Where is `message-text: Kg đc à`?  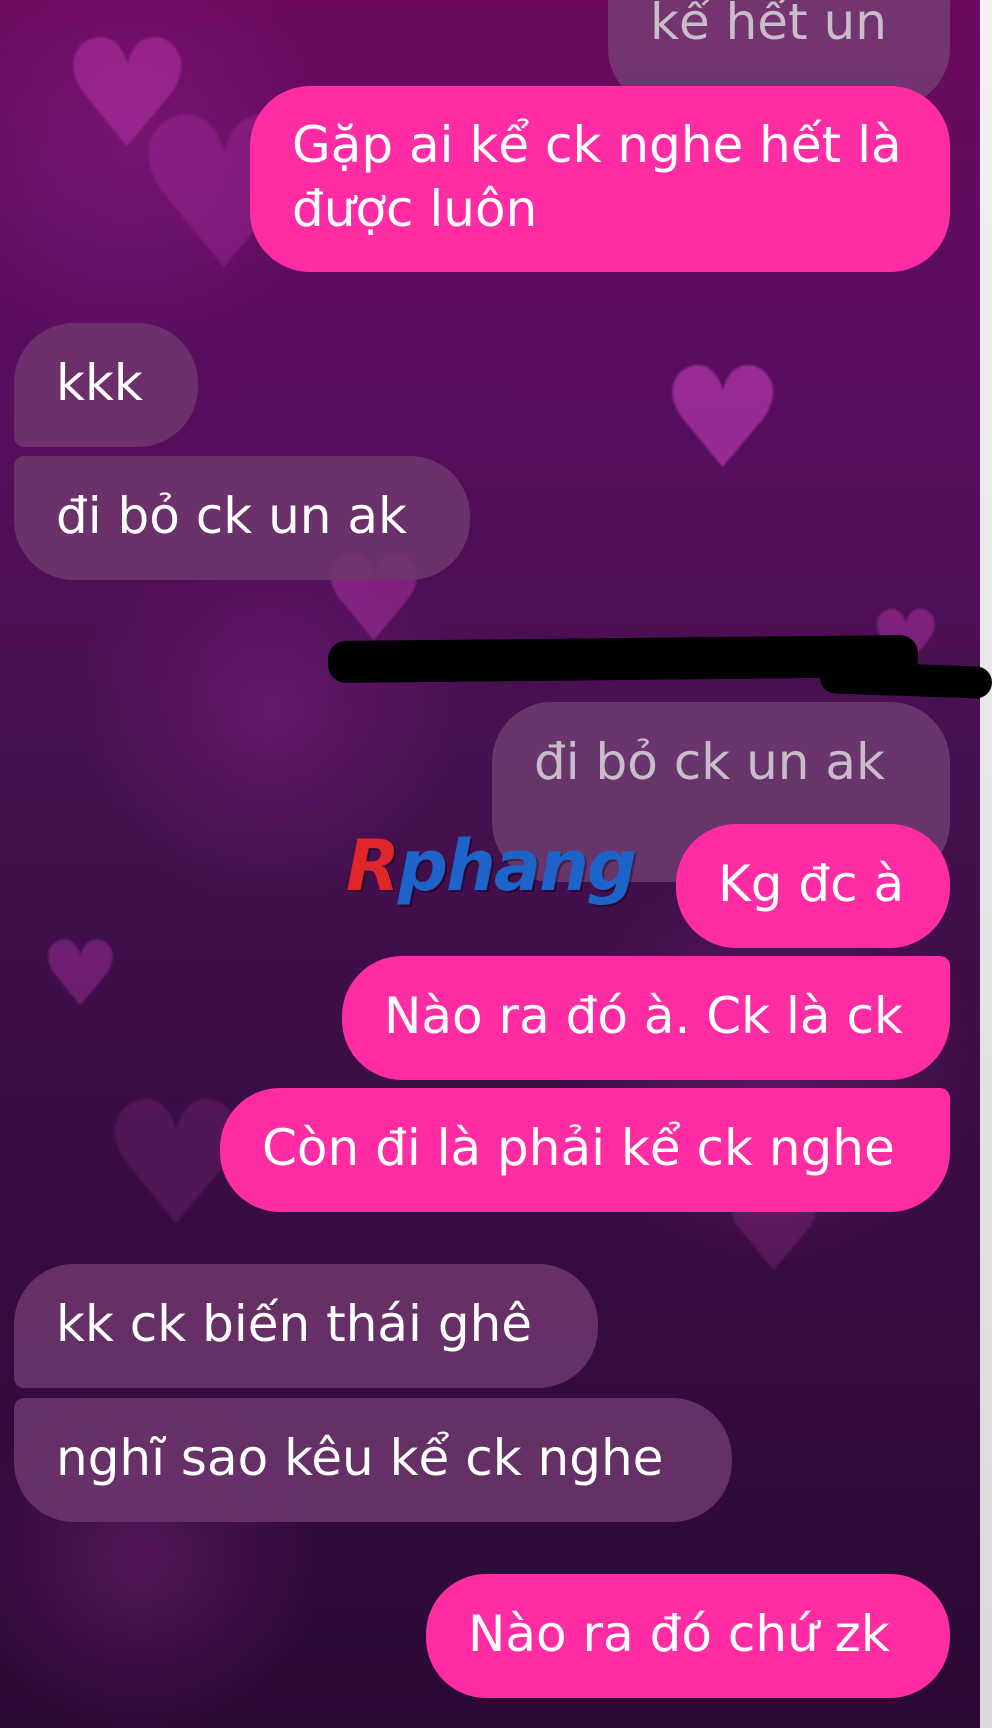
message-text: Kg đc à is located at coordinates (811, 884).